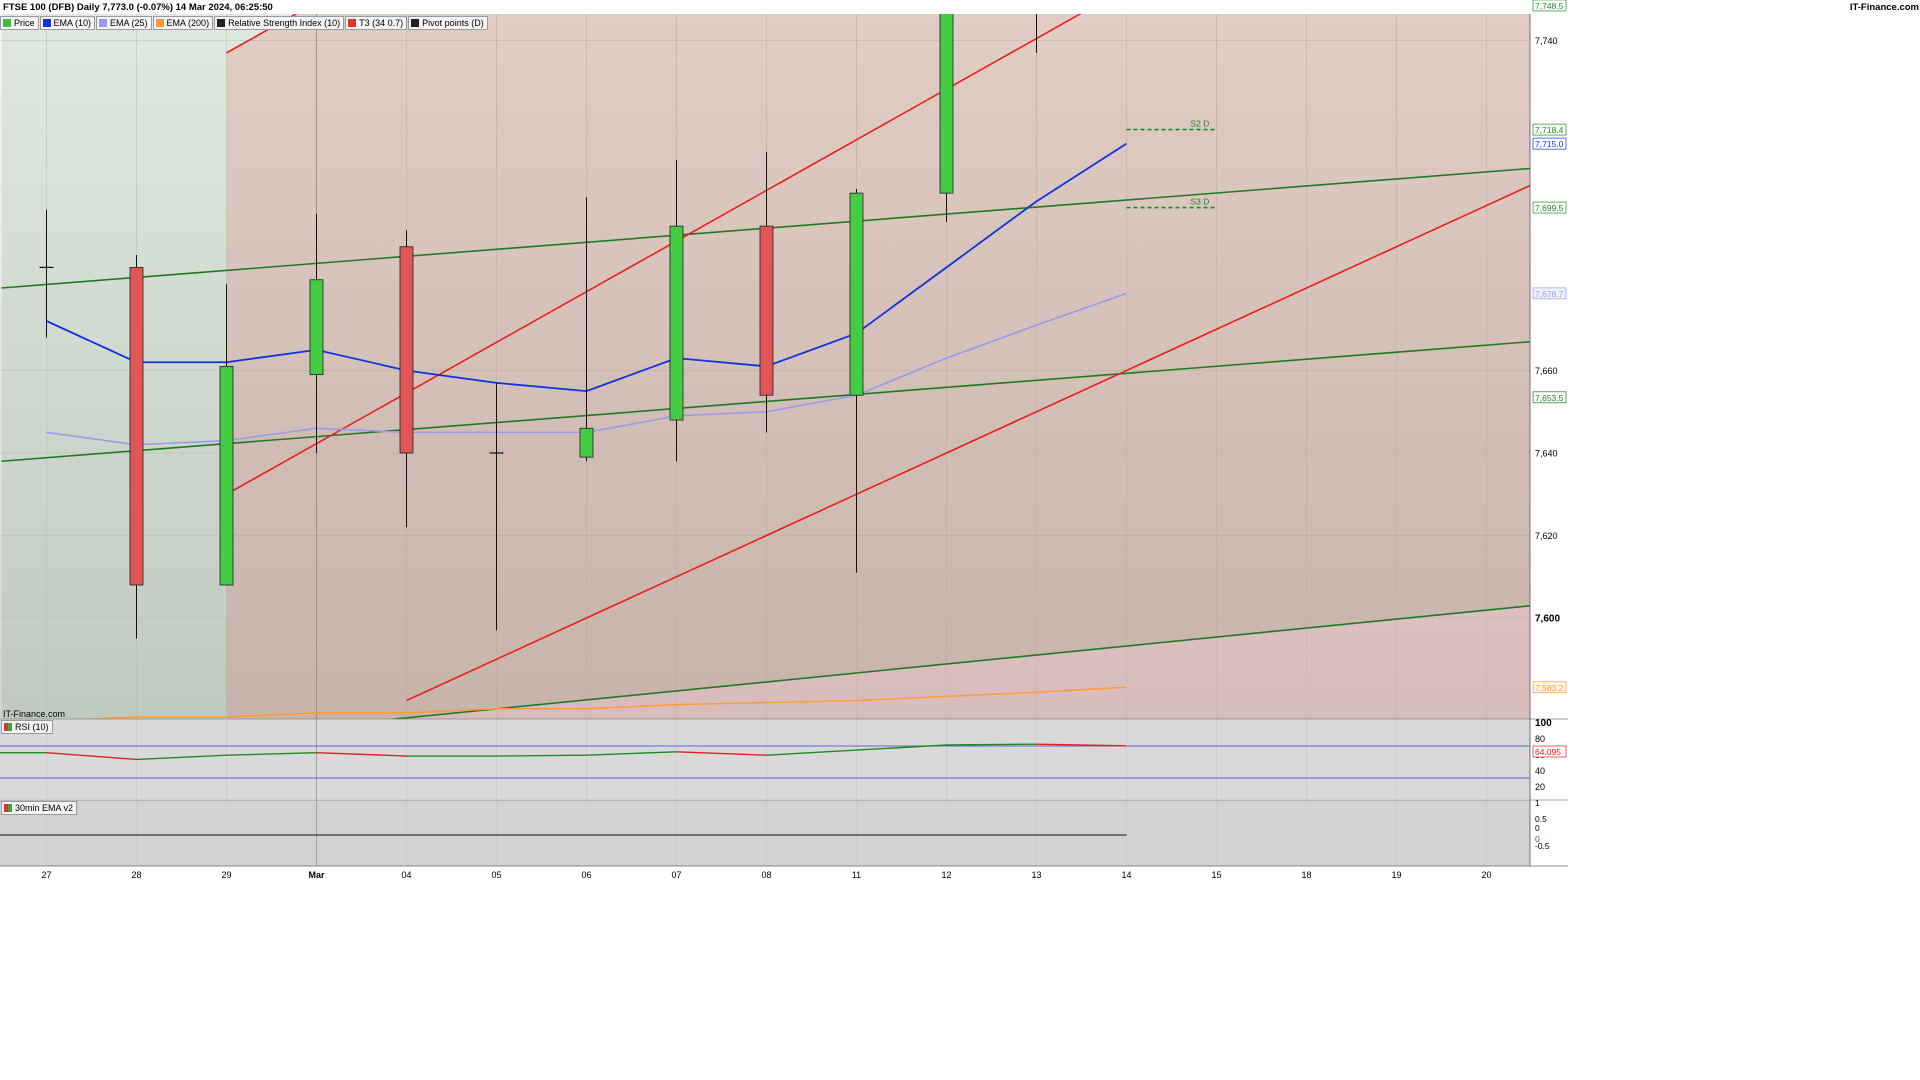 Image resolution: width=1920 pixels, height=1080 pixels. I want to click on rsi-label-text: RSI (10), so click(32, 727).